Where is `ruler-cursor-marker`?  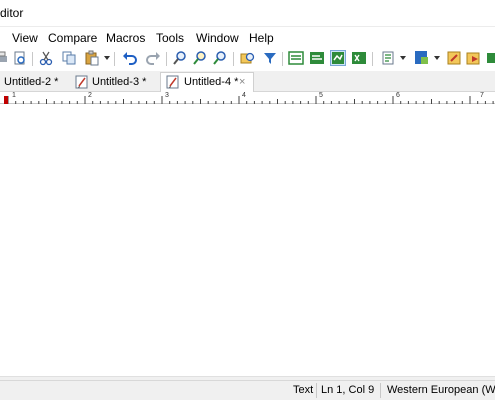 ruler-cursor-marker is located at coordinates (6, 100).